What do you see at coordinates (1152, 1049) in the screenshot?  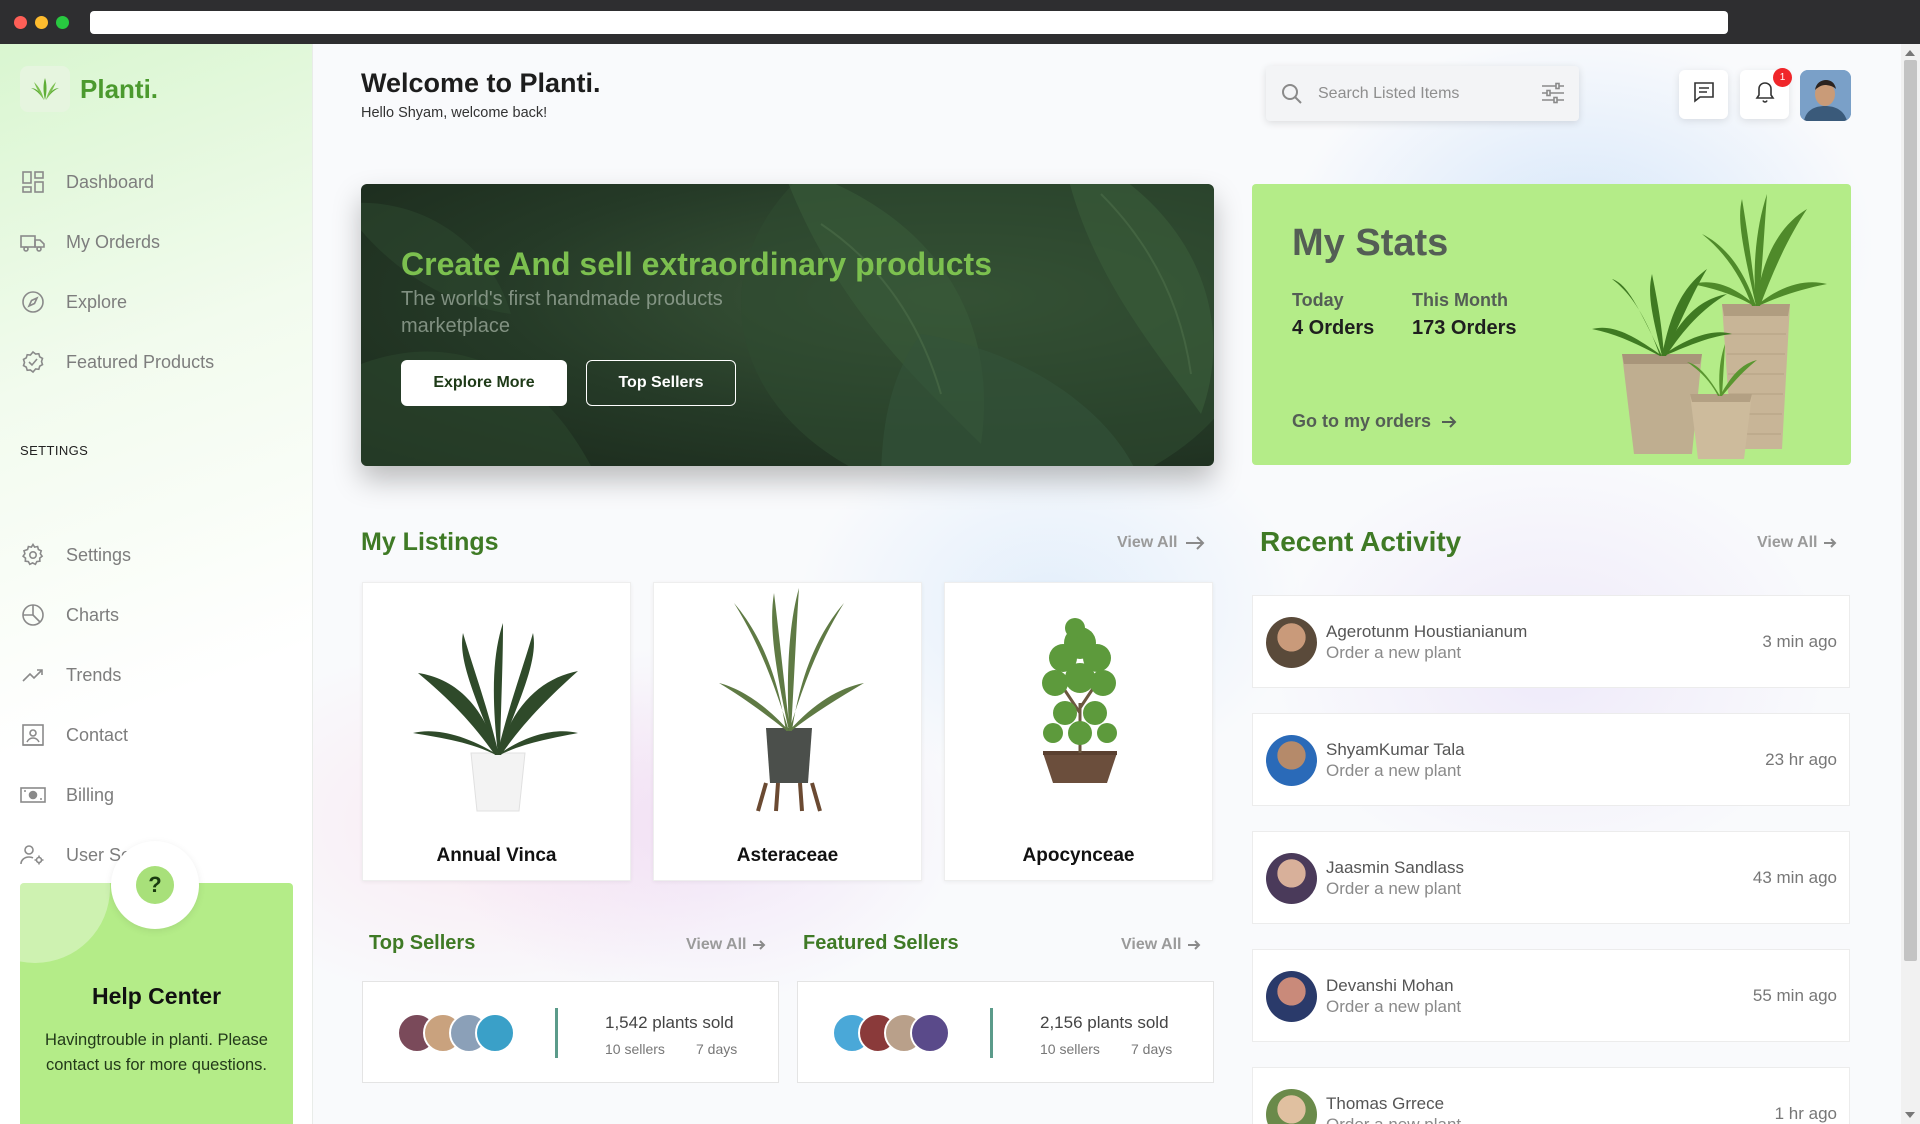 I see `period: 7 days` at bounding box center [1152, 1049].